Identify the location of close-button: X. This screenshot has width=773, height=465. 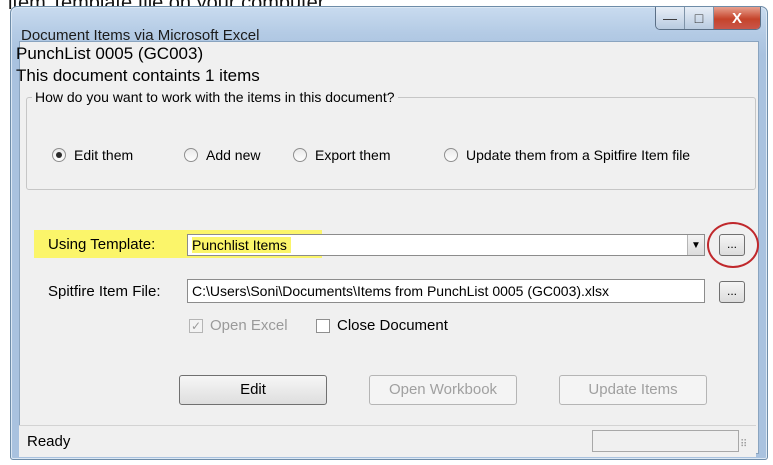
(737, 18).